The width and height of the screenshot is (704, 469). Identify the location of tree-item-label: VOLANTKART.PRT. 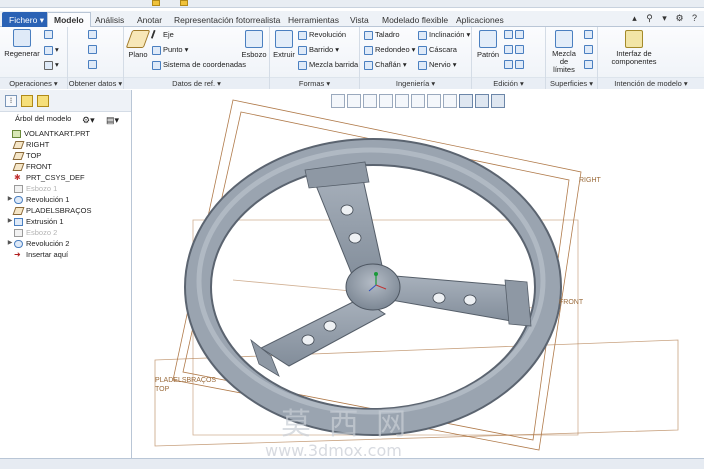
(57, 133).